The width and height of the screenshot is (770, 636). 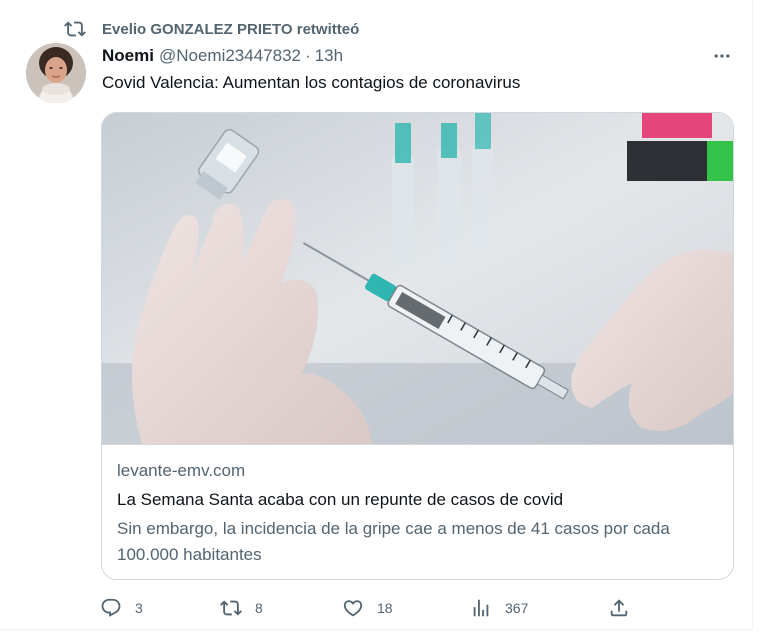 What do you see at coordinates (259, 608) in the screenshot?
I see `retweet-count: 8` at bounding box center [259, 608].